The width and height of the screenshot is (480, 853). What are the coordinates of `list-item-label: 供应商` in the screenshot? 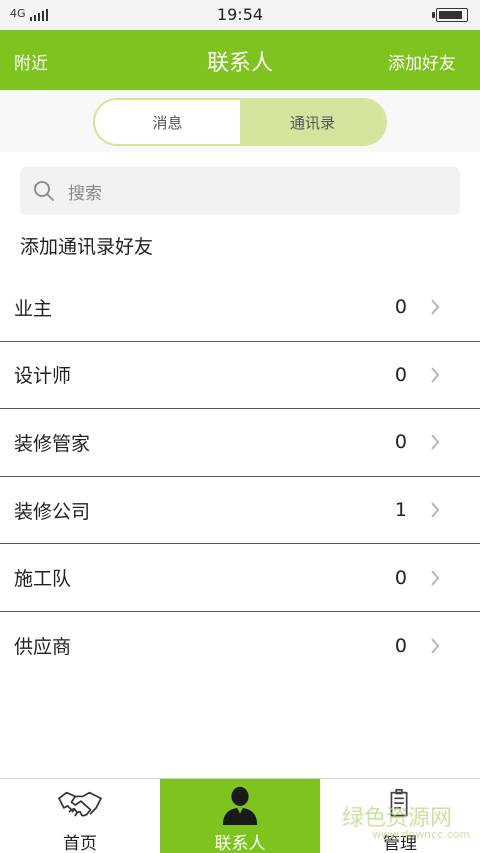 It's located at (43, 647).